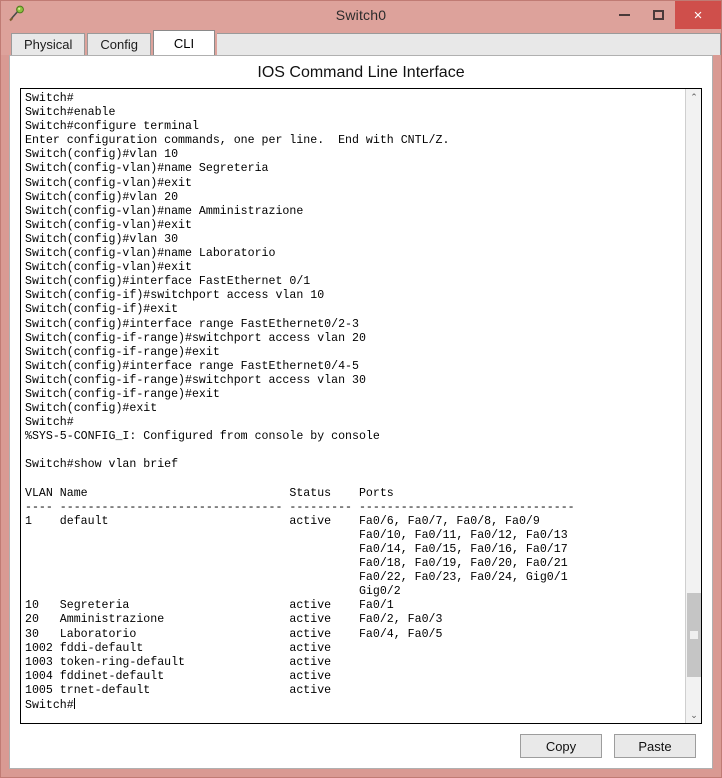 This screenshot has height=778, width=722. Describe the element at coordinates (361, 72) in the screenshot. I see `page-title: IOS Command Line Interface` at that location.